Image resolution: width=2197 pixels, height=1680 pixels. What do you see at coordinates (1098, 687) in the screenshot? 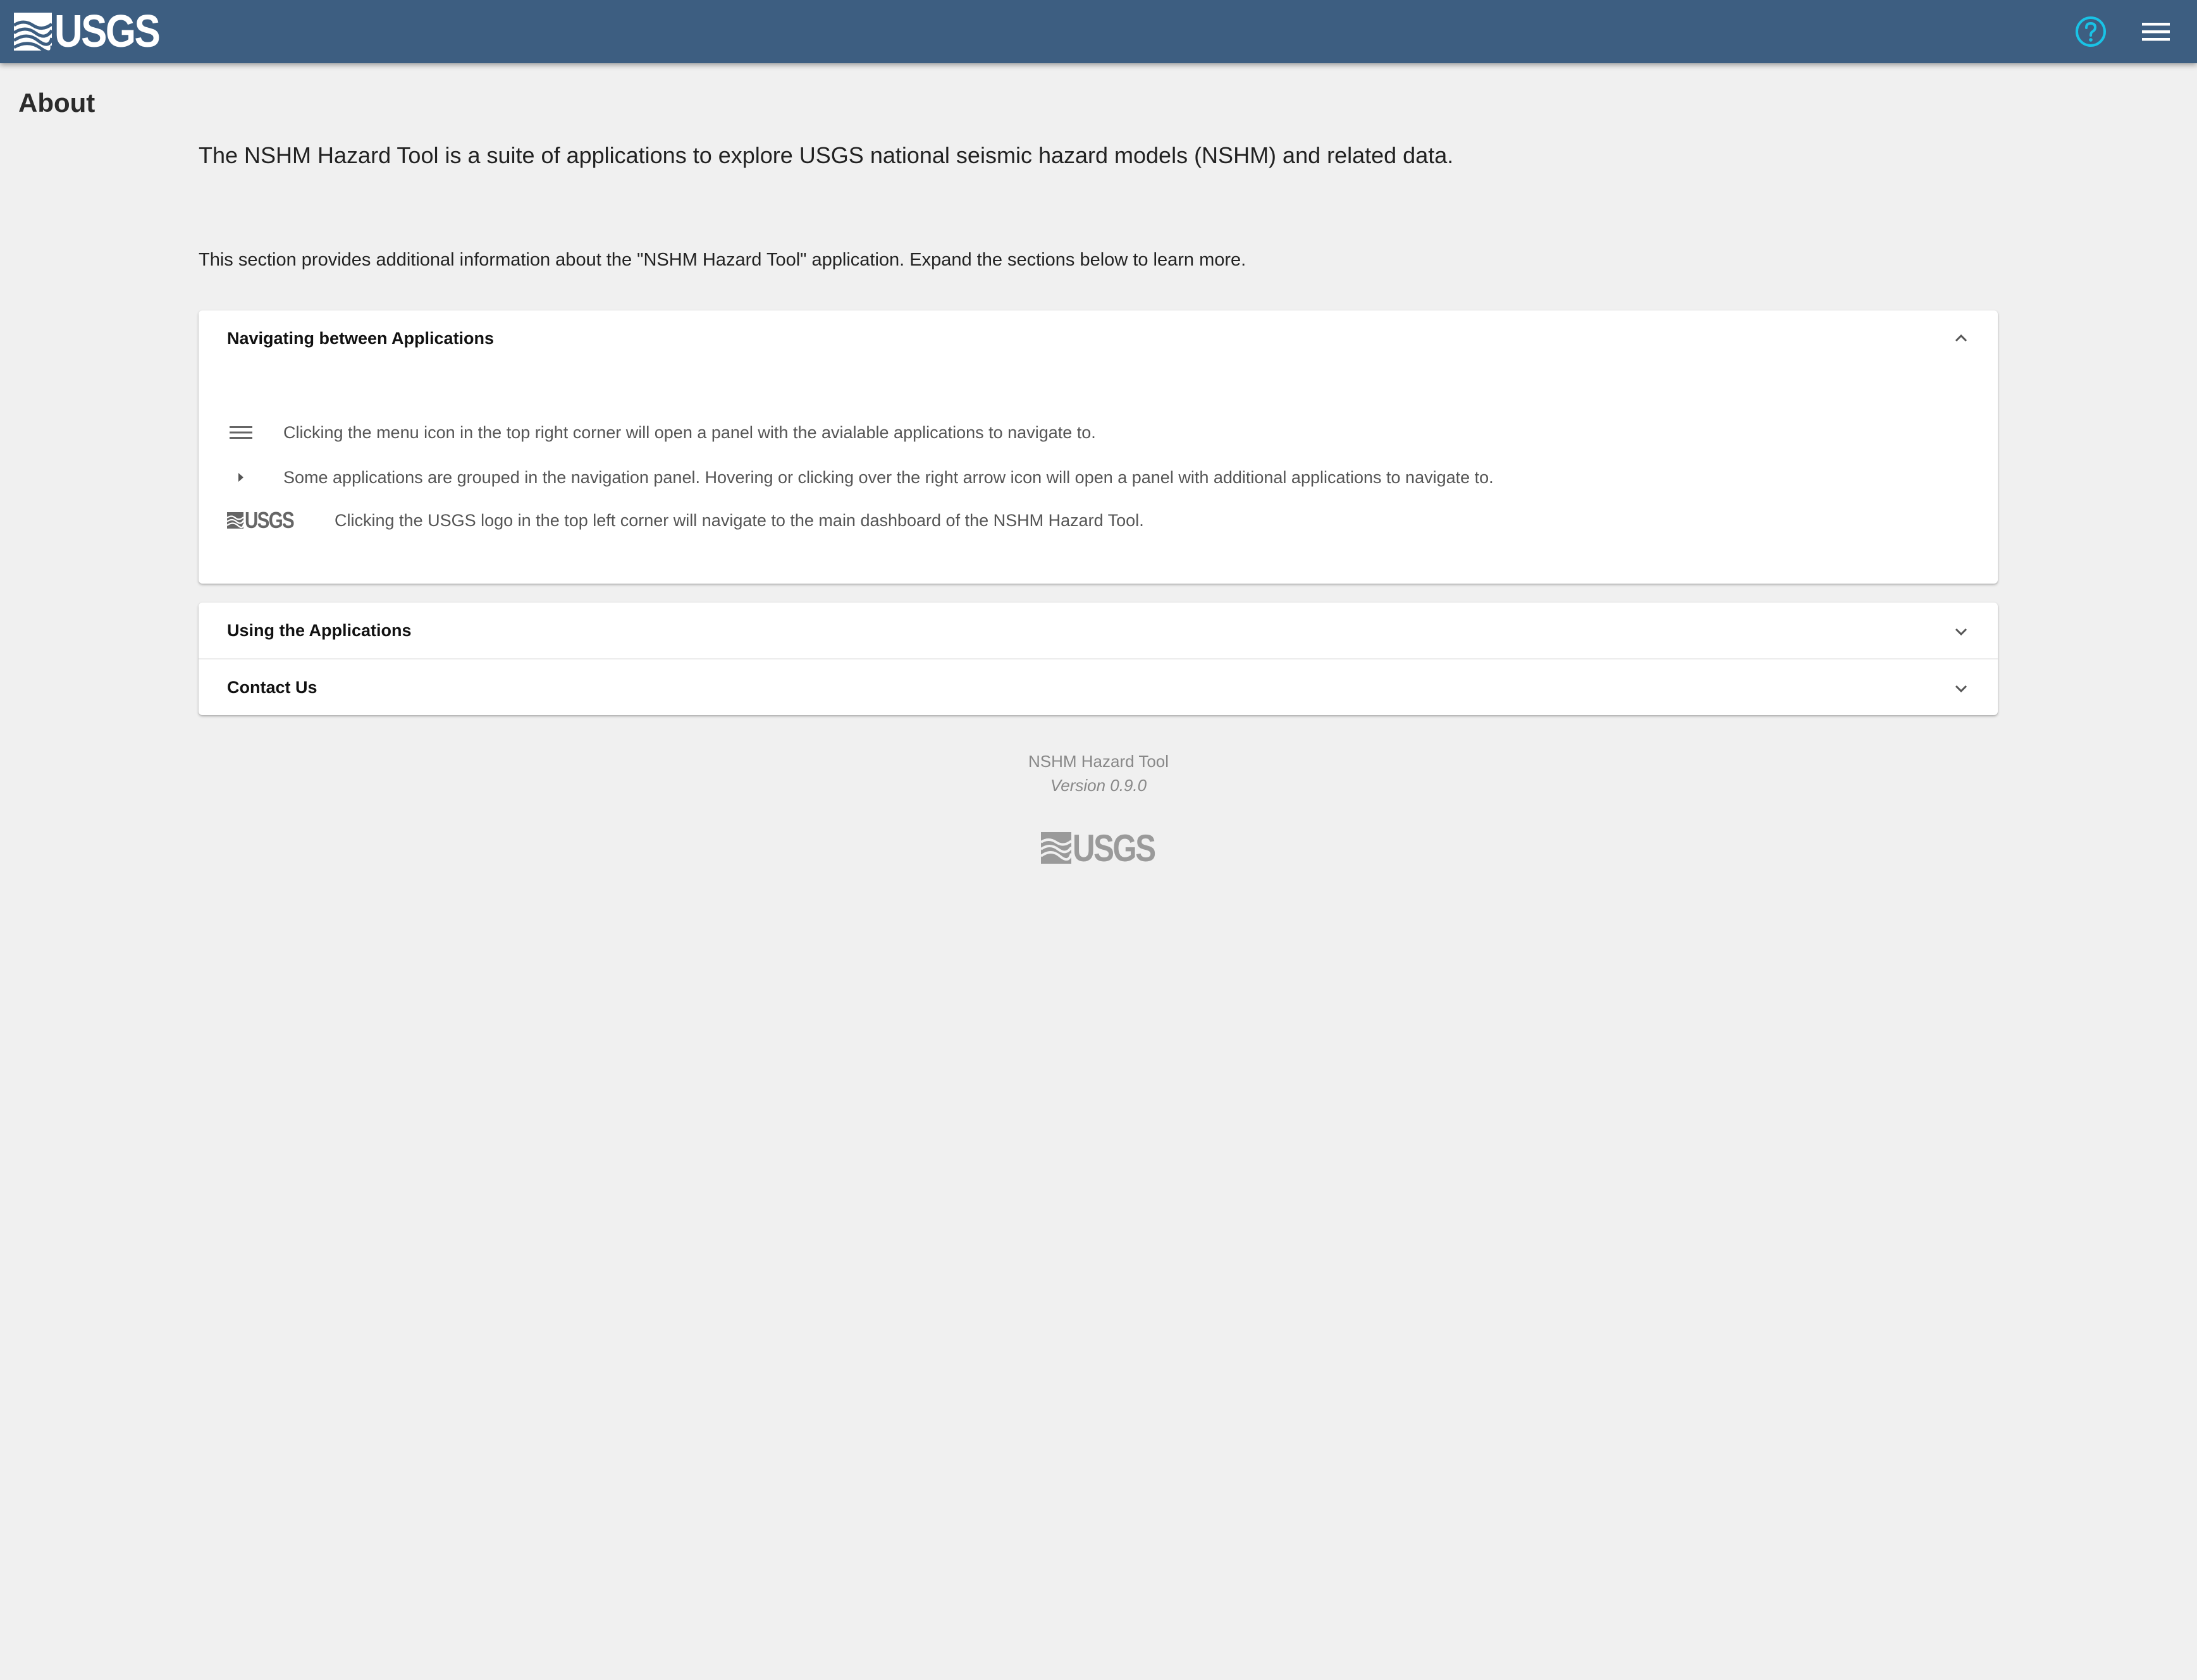
I see `panel-header-contact-us: Contact Us` at bounding box center [1098, 687].